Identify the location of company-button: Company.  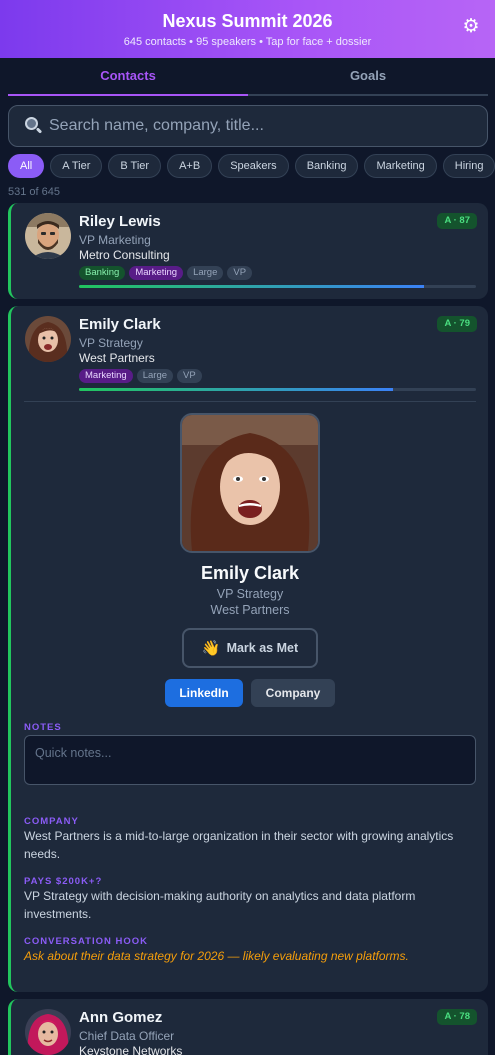
(293, 693).